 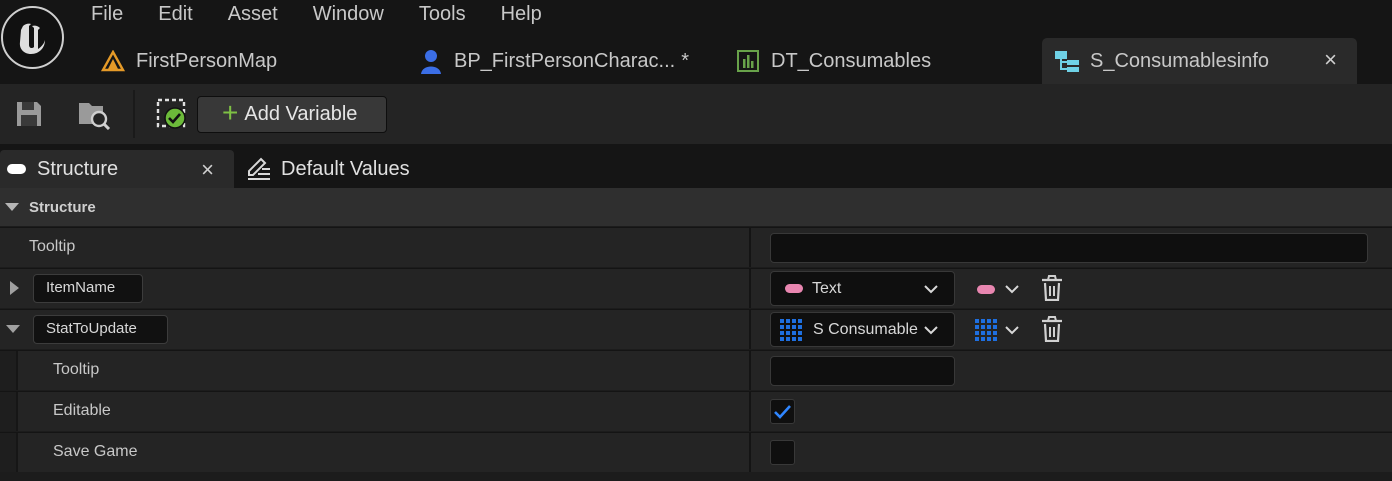 What do you see at coordinates (95, 451) in the screenshot?
I see `save-game-label: Save Game` at bounding box center [95, 451].